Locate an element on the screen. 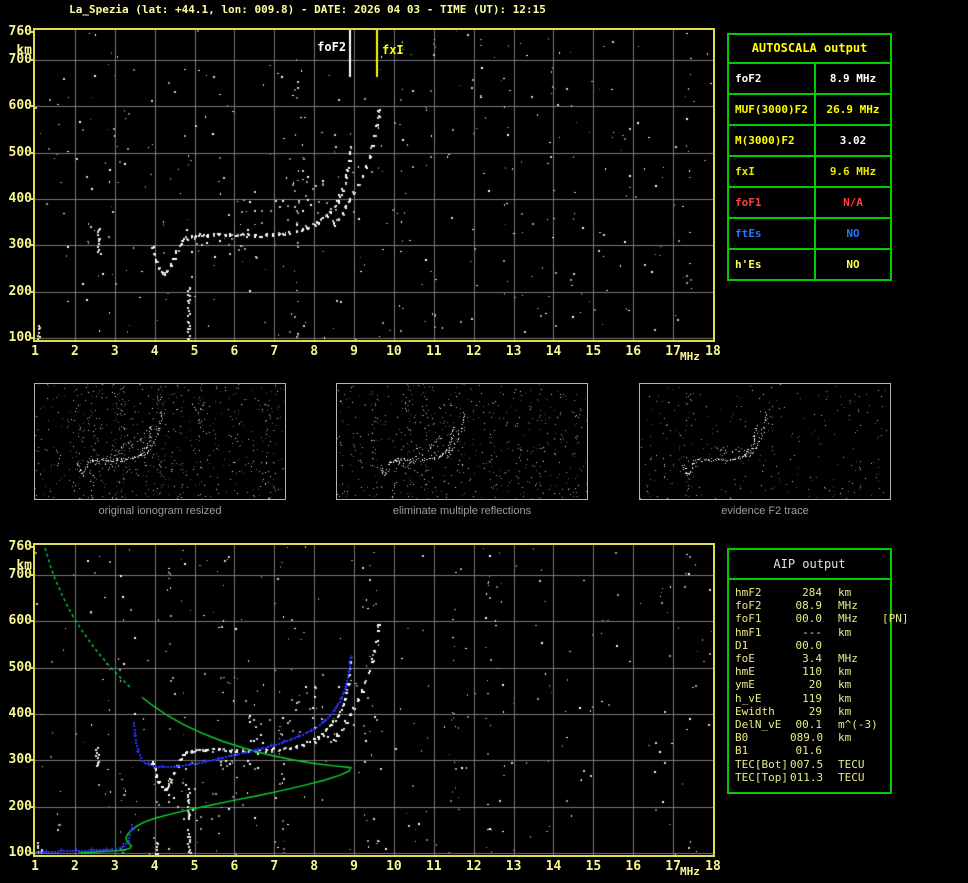 This screenshot has height=883, width=968. aip-row: foF1 00.0 MHz [PN] is located at coordinates (822, 619).